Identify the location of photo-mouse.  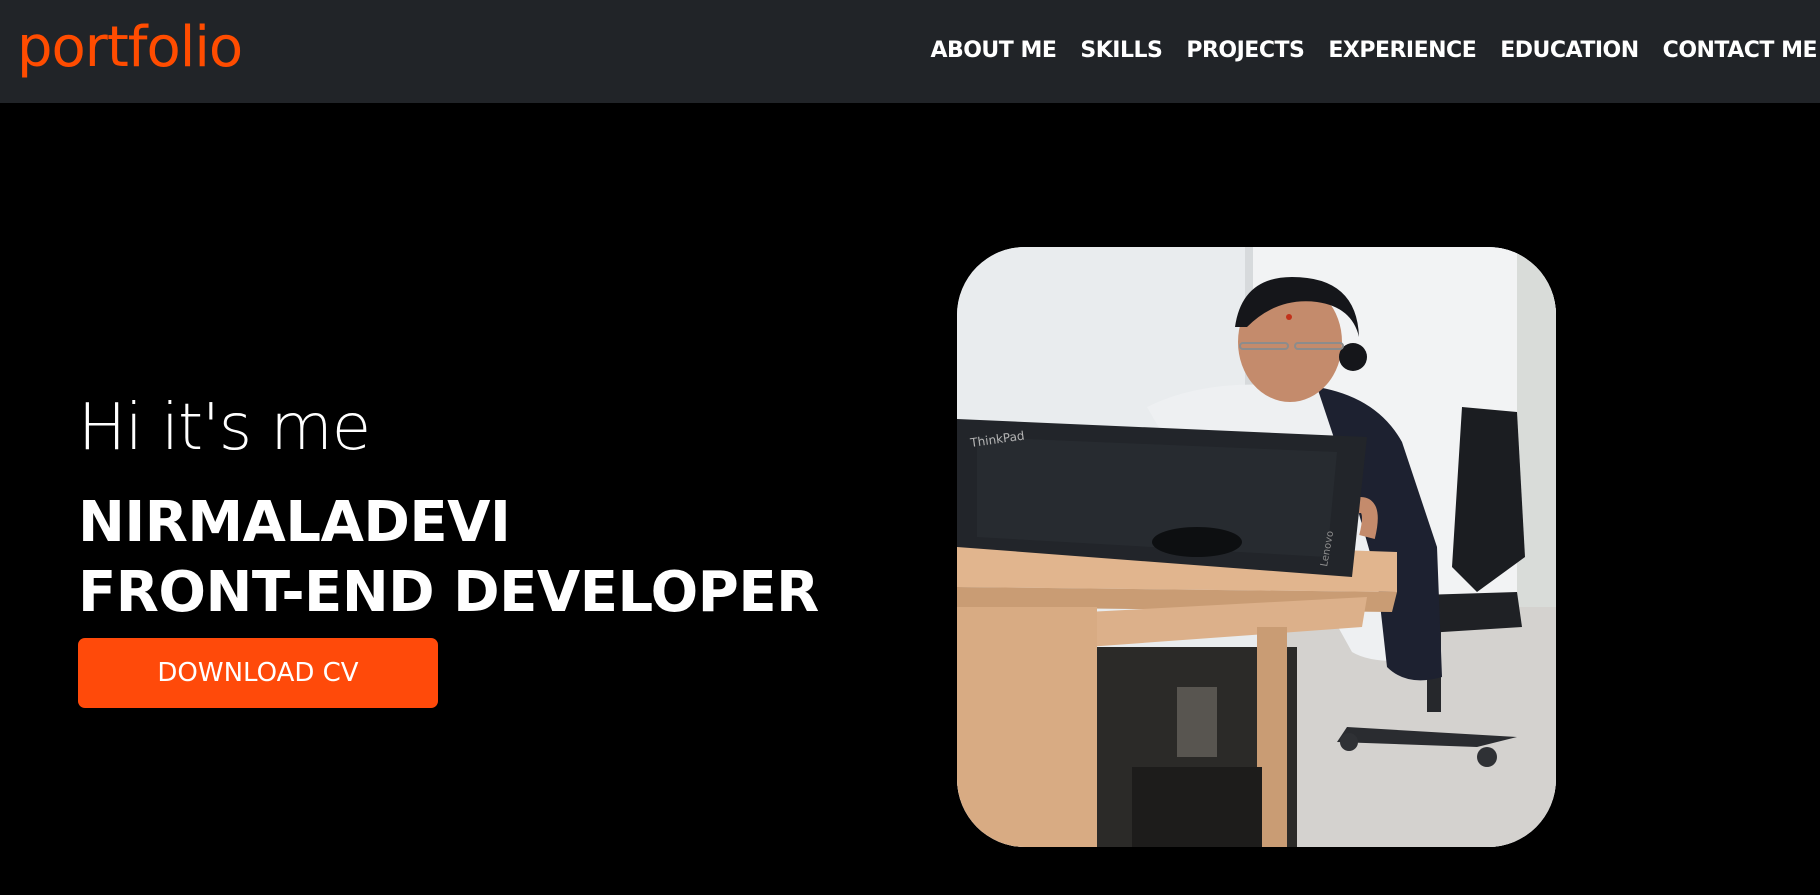
(1197, 542).